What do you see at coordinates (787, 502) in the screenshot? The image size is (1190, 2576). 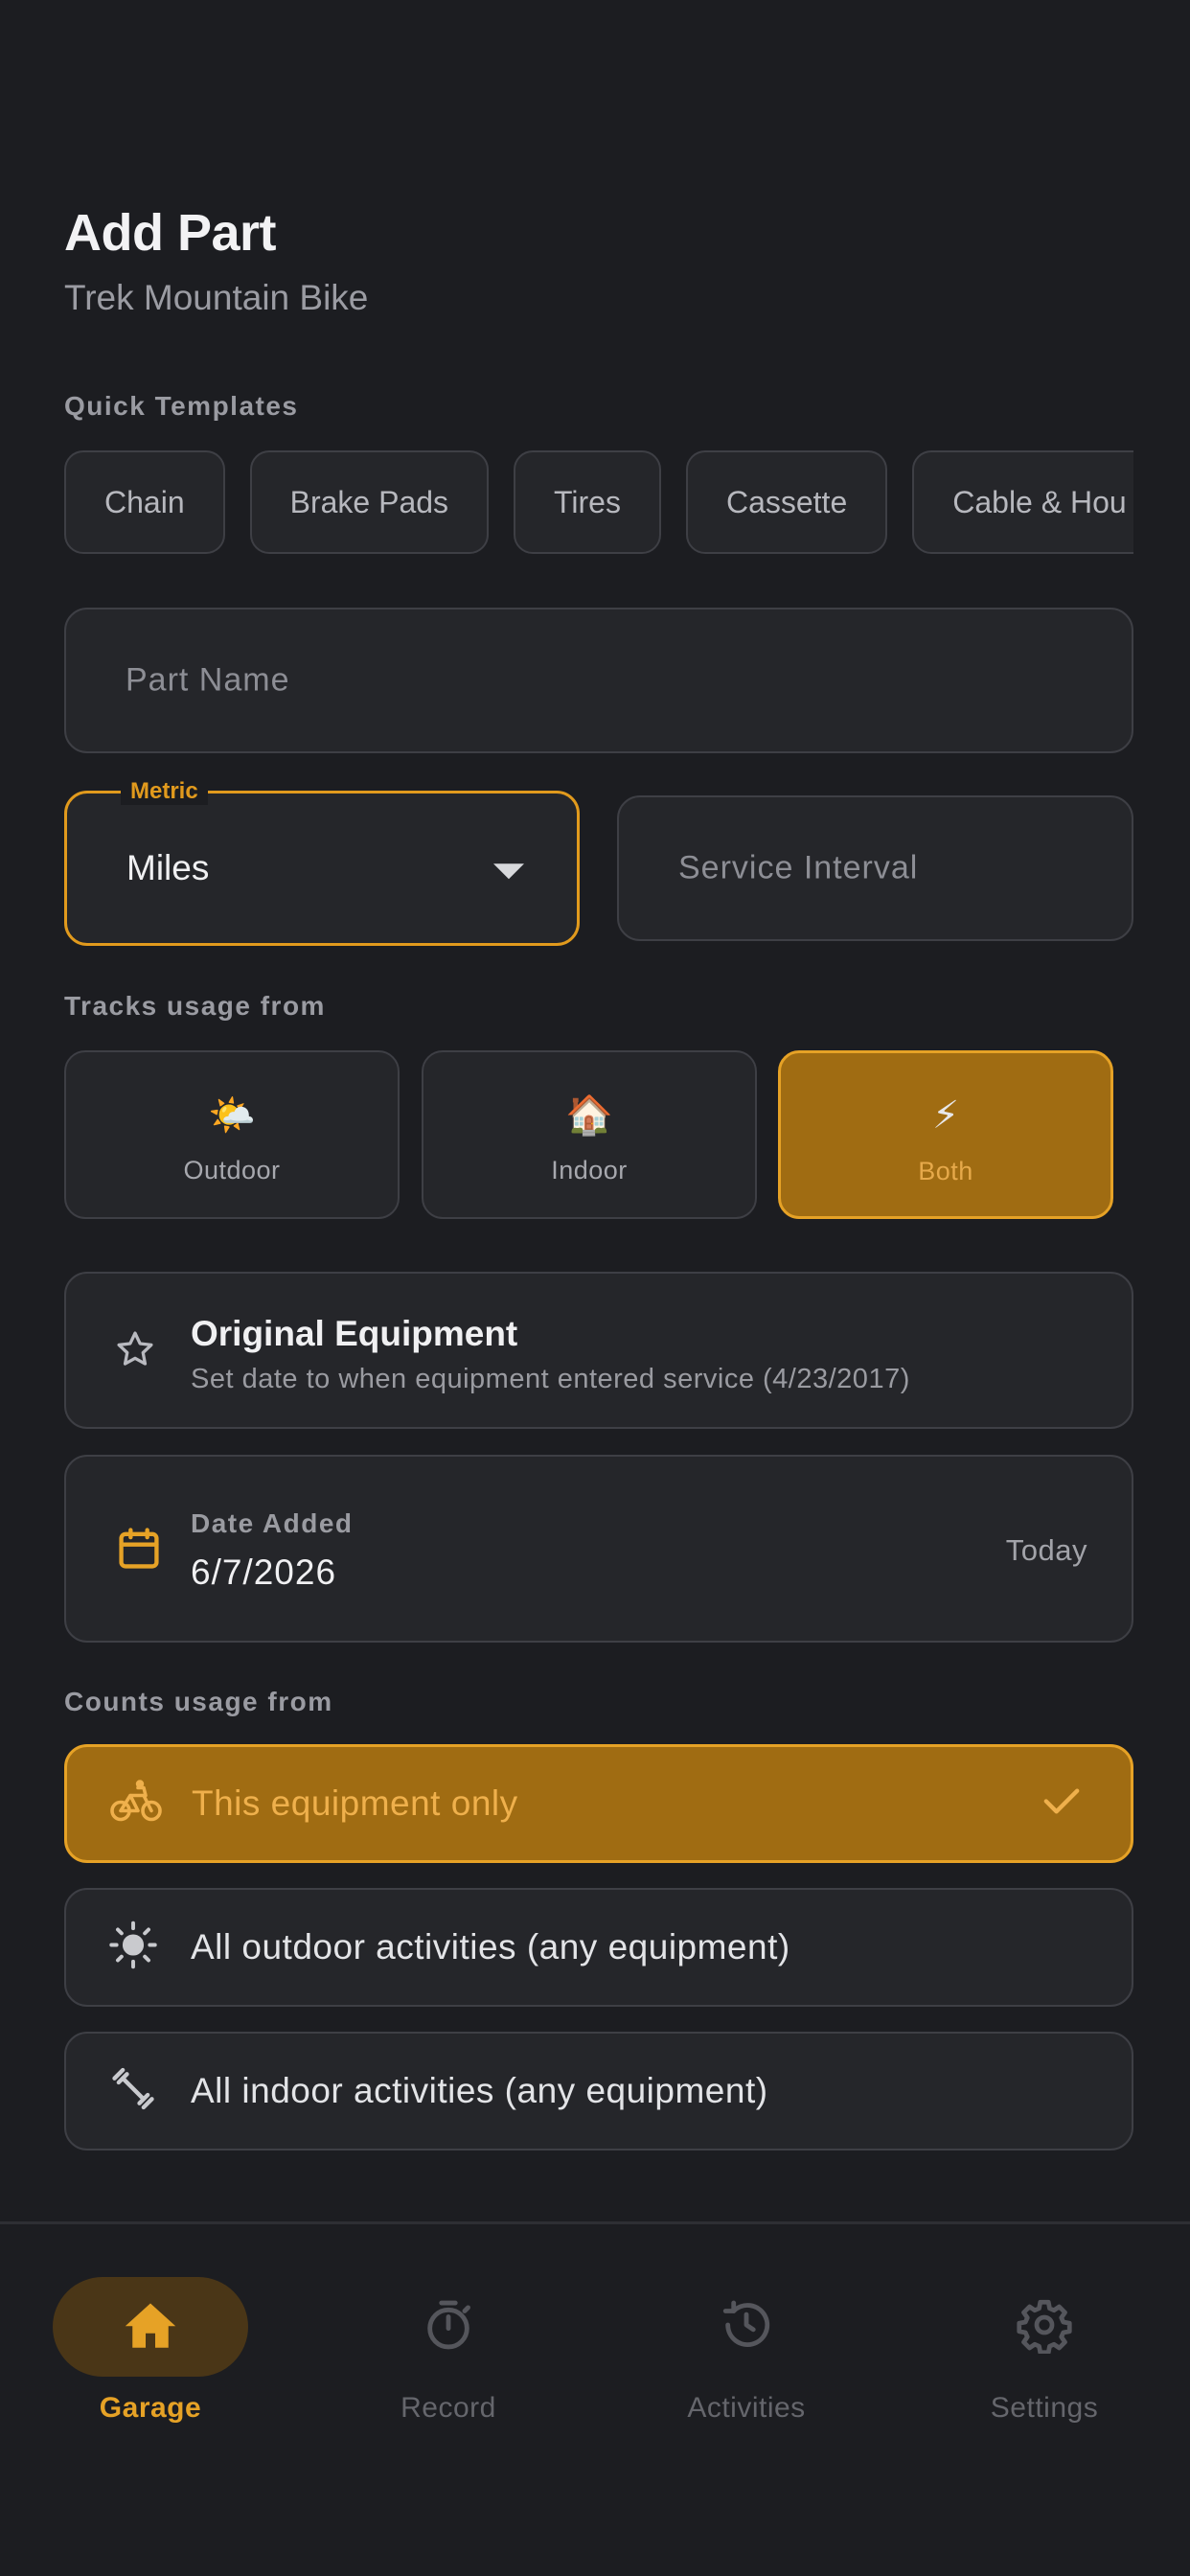 I see `template-chip-cassette: Cassette` at bounding box center [787, 502].